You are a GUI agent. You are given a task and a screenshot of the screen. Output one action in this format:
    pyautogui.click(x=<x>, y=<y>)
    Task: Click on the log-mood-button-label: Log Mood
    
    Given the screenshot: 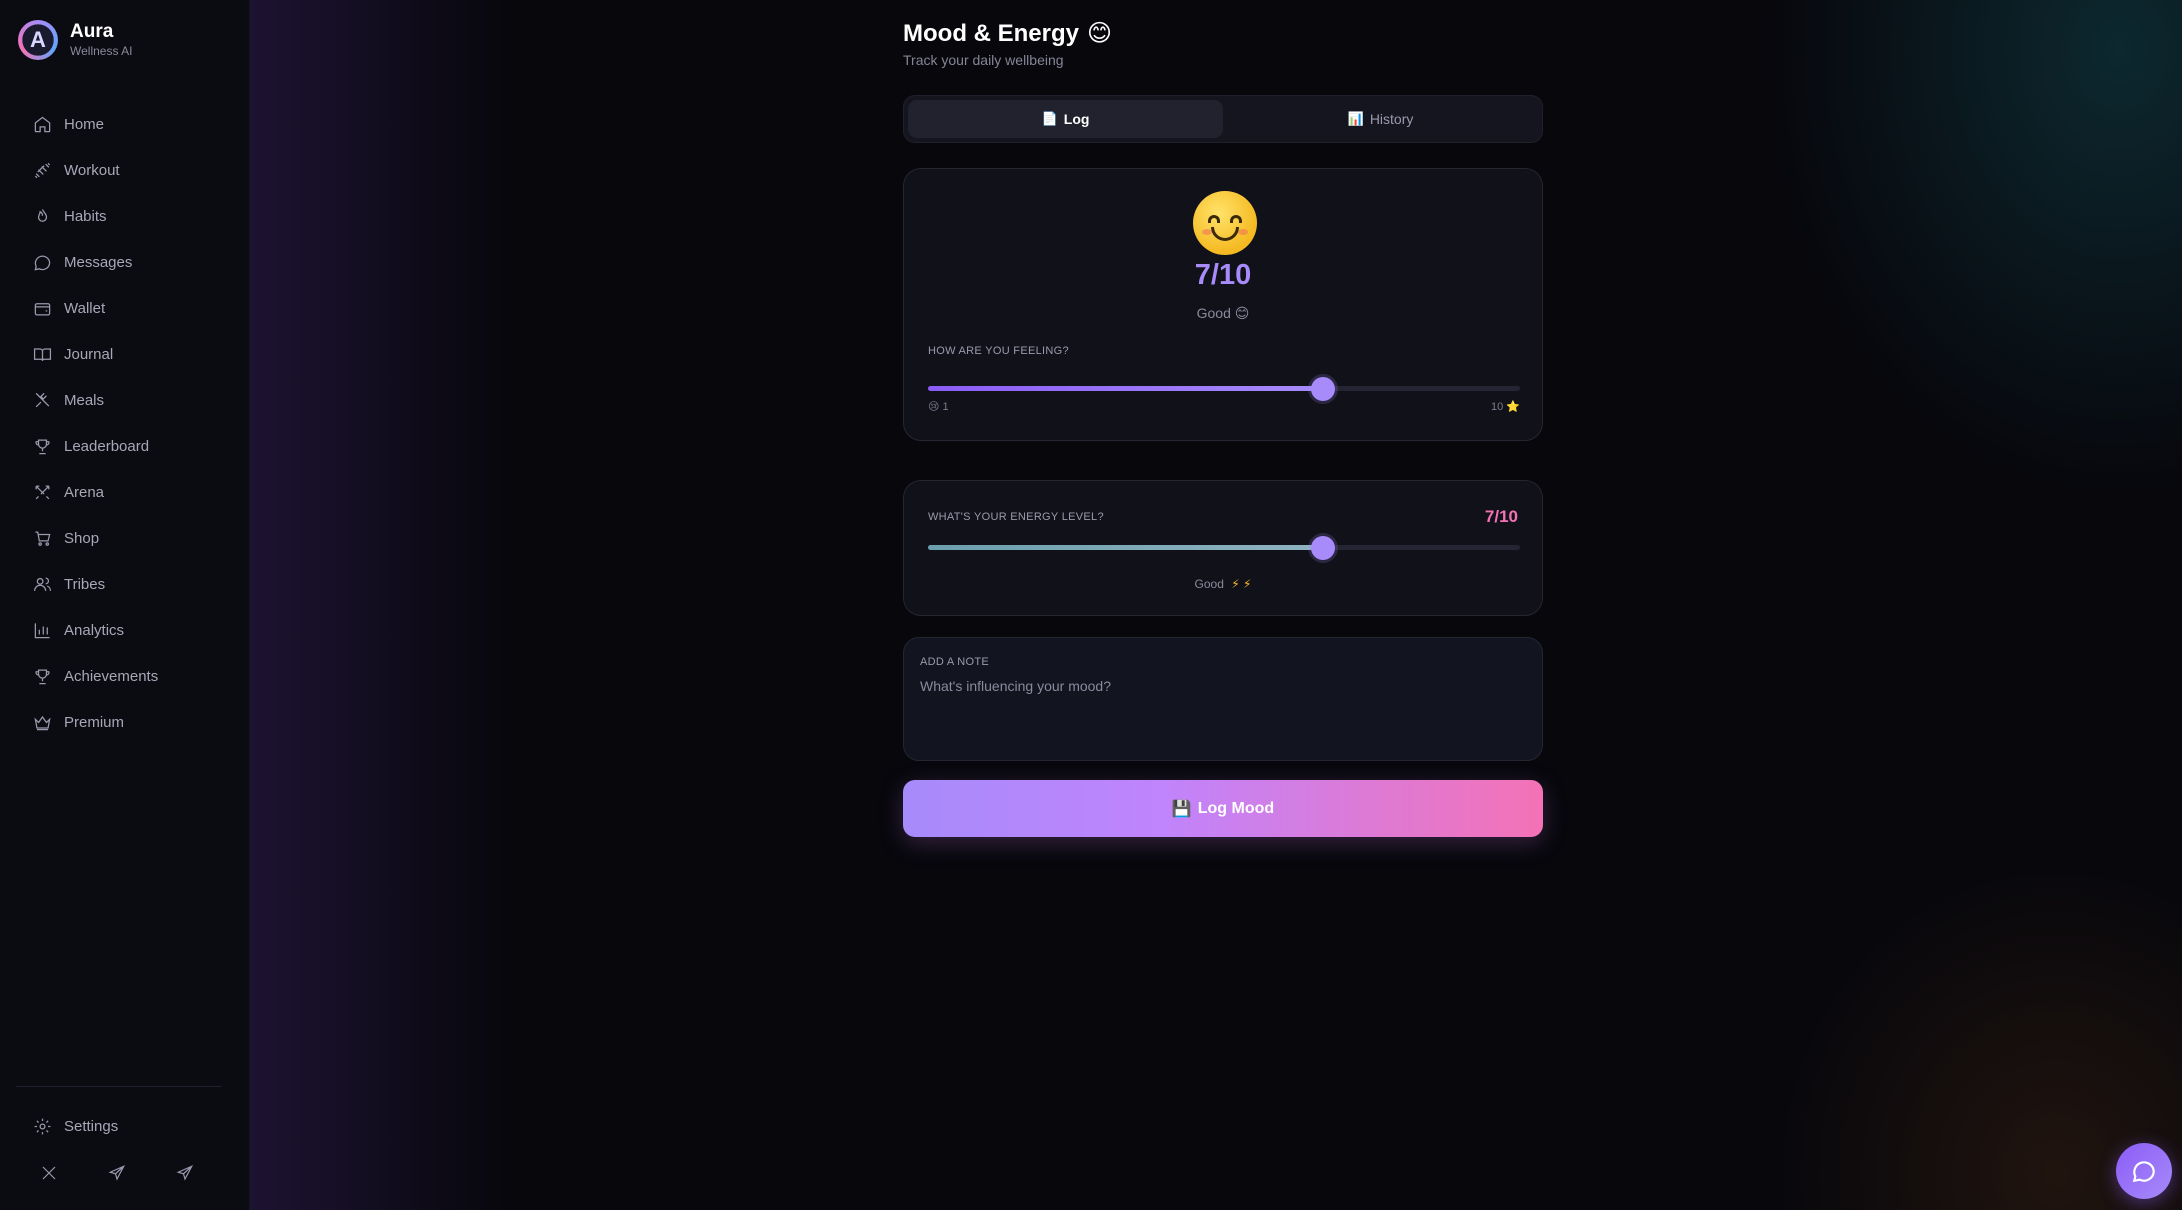 What is the action you would take?
    pyautogui.click(x=1236, y=808)
    